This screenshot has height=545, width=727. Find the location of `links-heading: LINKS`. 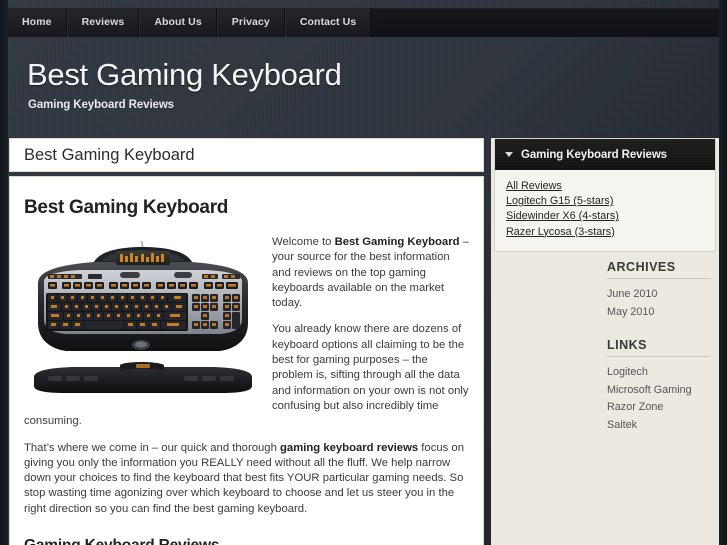

links-heading: LINKS is located at coordinates (659, 347).